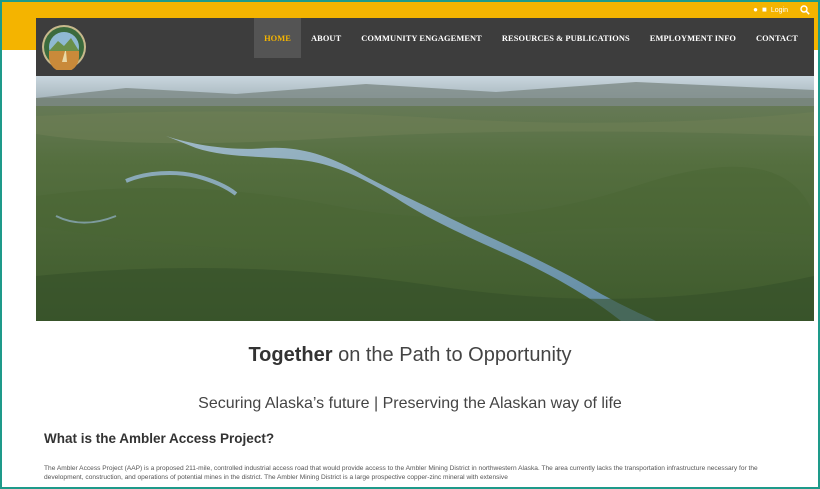  Describe the element at coordinates (277, 38) in the screenshot. I see `nav-item-home: HOME` at that location.